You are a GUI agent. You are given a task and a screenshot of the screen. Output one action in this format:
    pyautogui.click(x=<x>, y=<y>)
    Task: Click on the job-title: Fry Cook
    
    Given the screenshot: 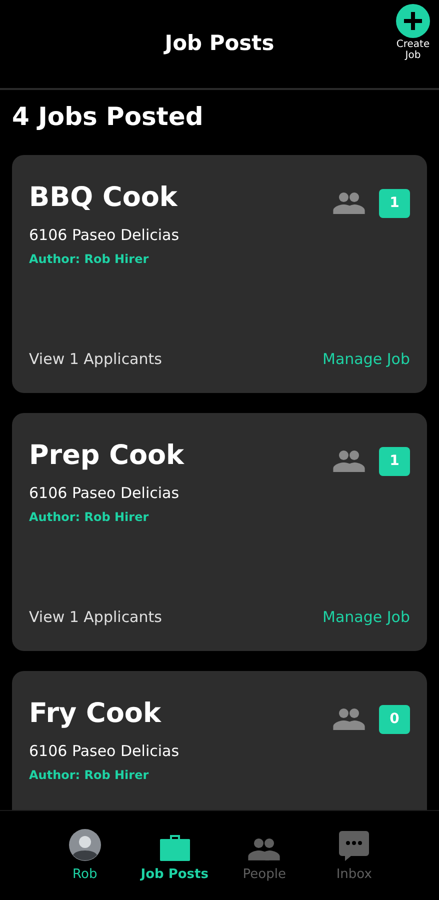 What is the action you would take?
    pyautogui.click(x=95, y=713)
    